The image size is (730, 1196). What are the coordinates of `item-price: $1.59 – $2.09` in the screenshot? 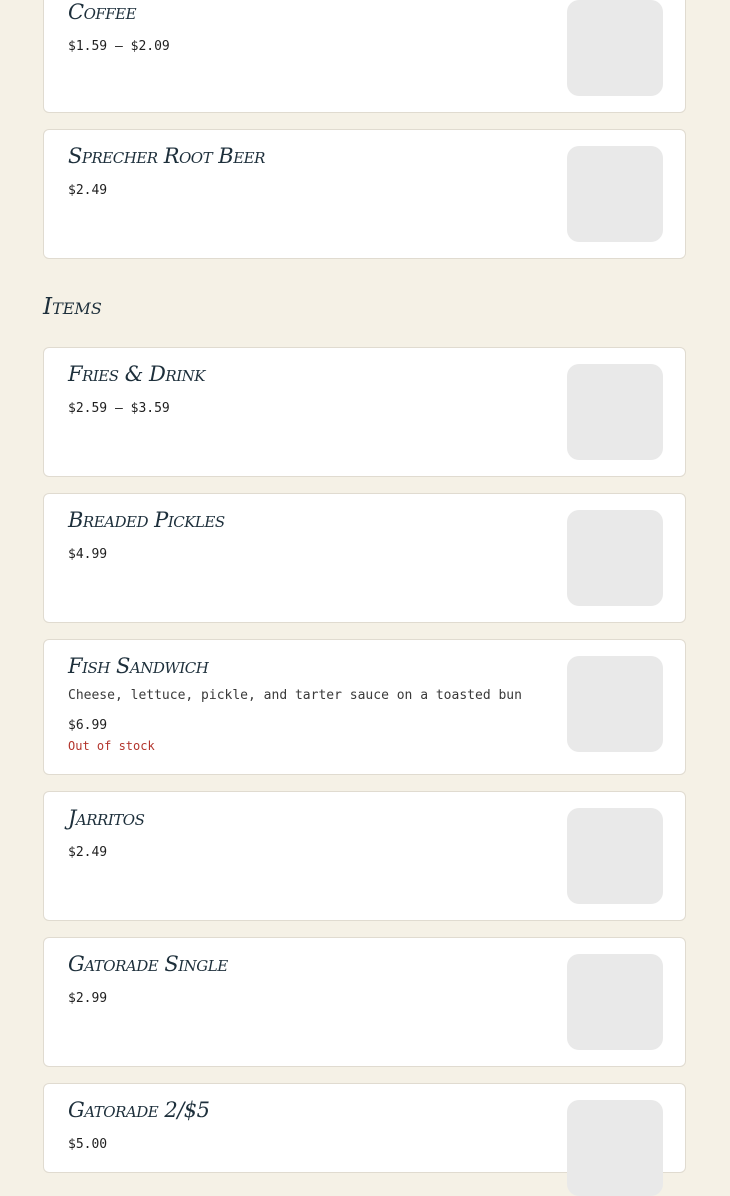 It's located at (119, 46).